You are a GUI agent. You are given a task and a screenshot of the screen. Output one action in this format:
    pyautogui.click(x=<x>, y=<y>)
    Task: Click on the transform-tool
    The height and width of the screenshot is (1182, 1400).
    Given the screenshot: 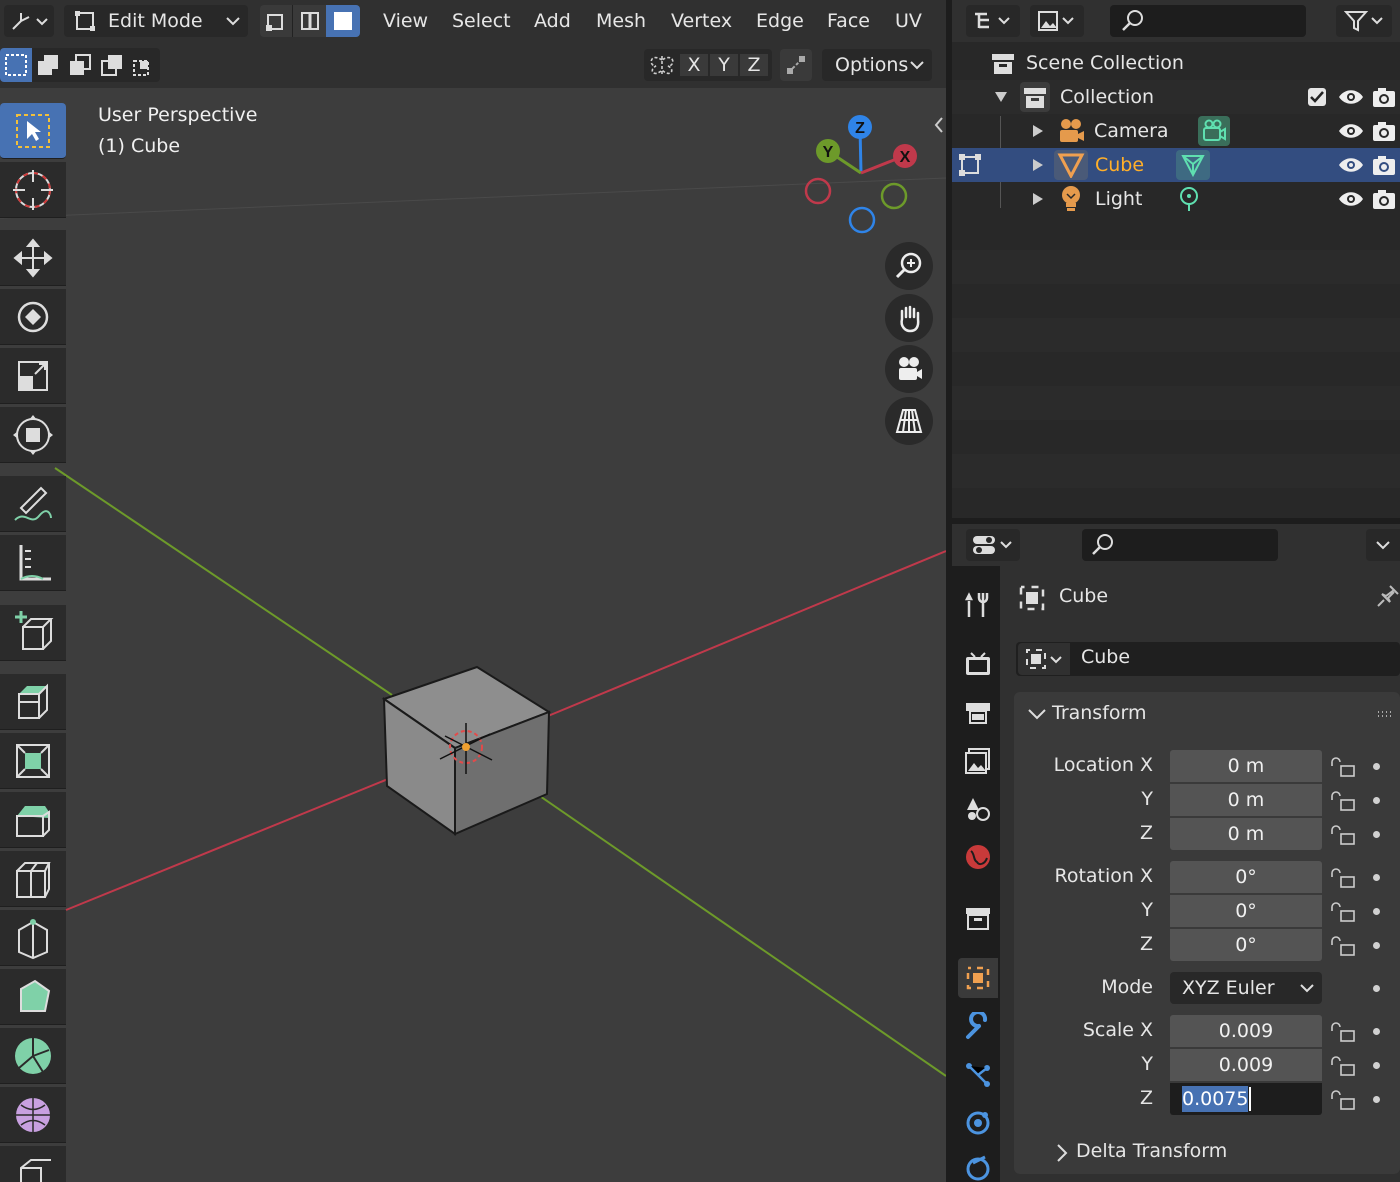 What is the action you would take?
    pyautogui.click(x=33, y=435)
    